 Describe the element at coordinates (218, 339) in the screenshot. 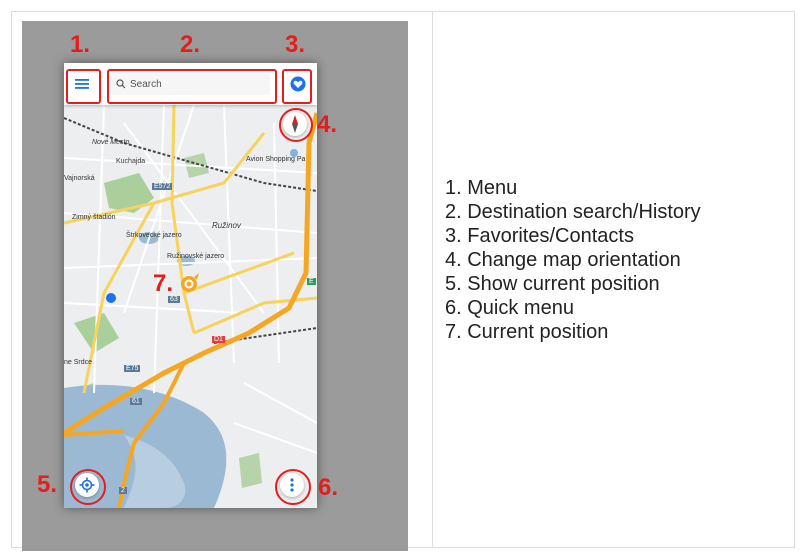

I see `map-label-d1: D1` at that location.